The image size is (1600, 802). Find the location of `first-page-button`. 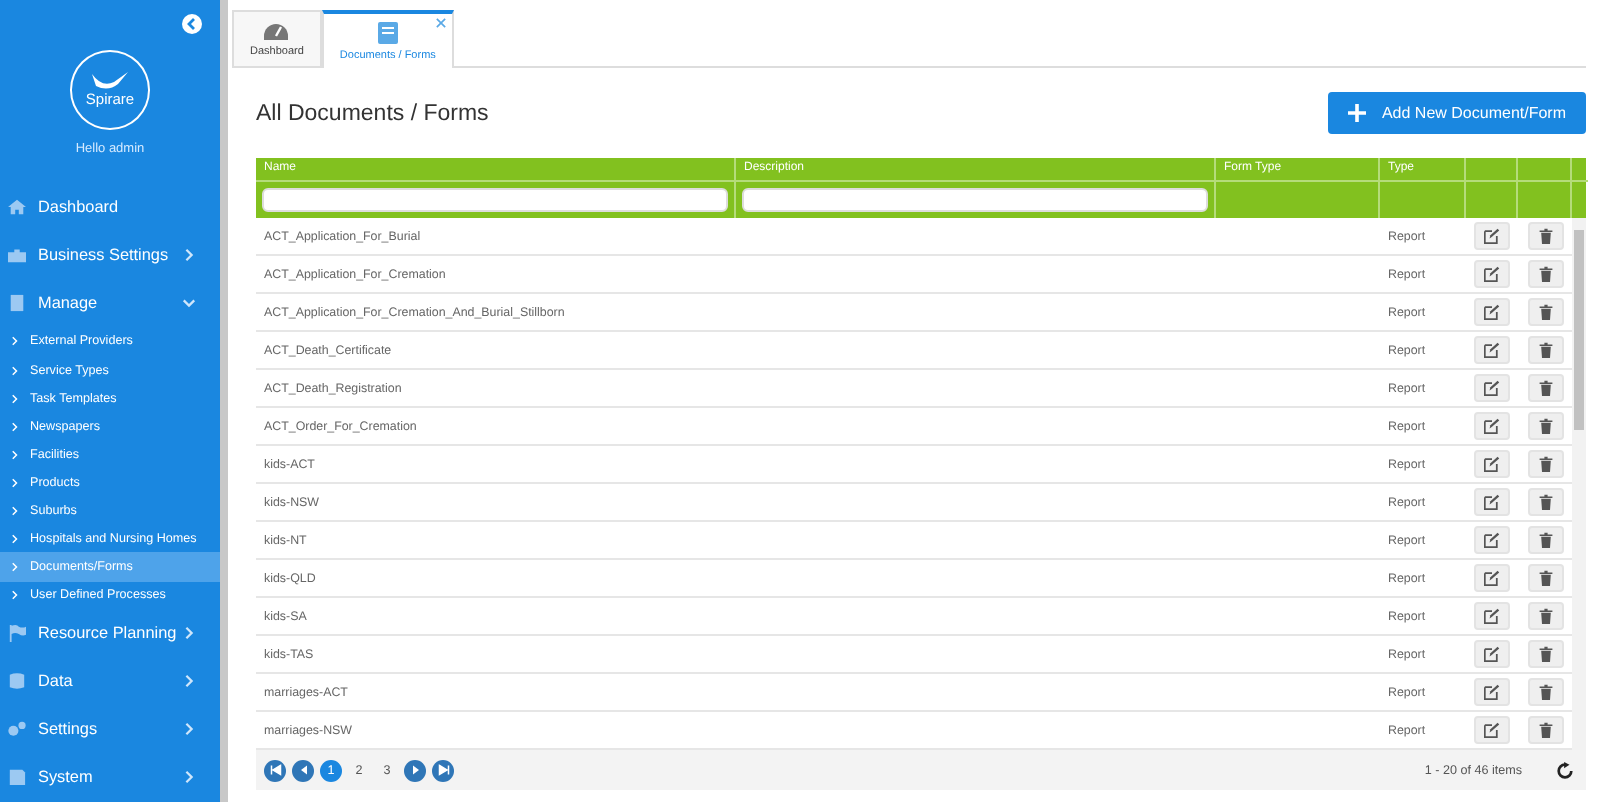

first-page-button is located at coordinates (275, 770).